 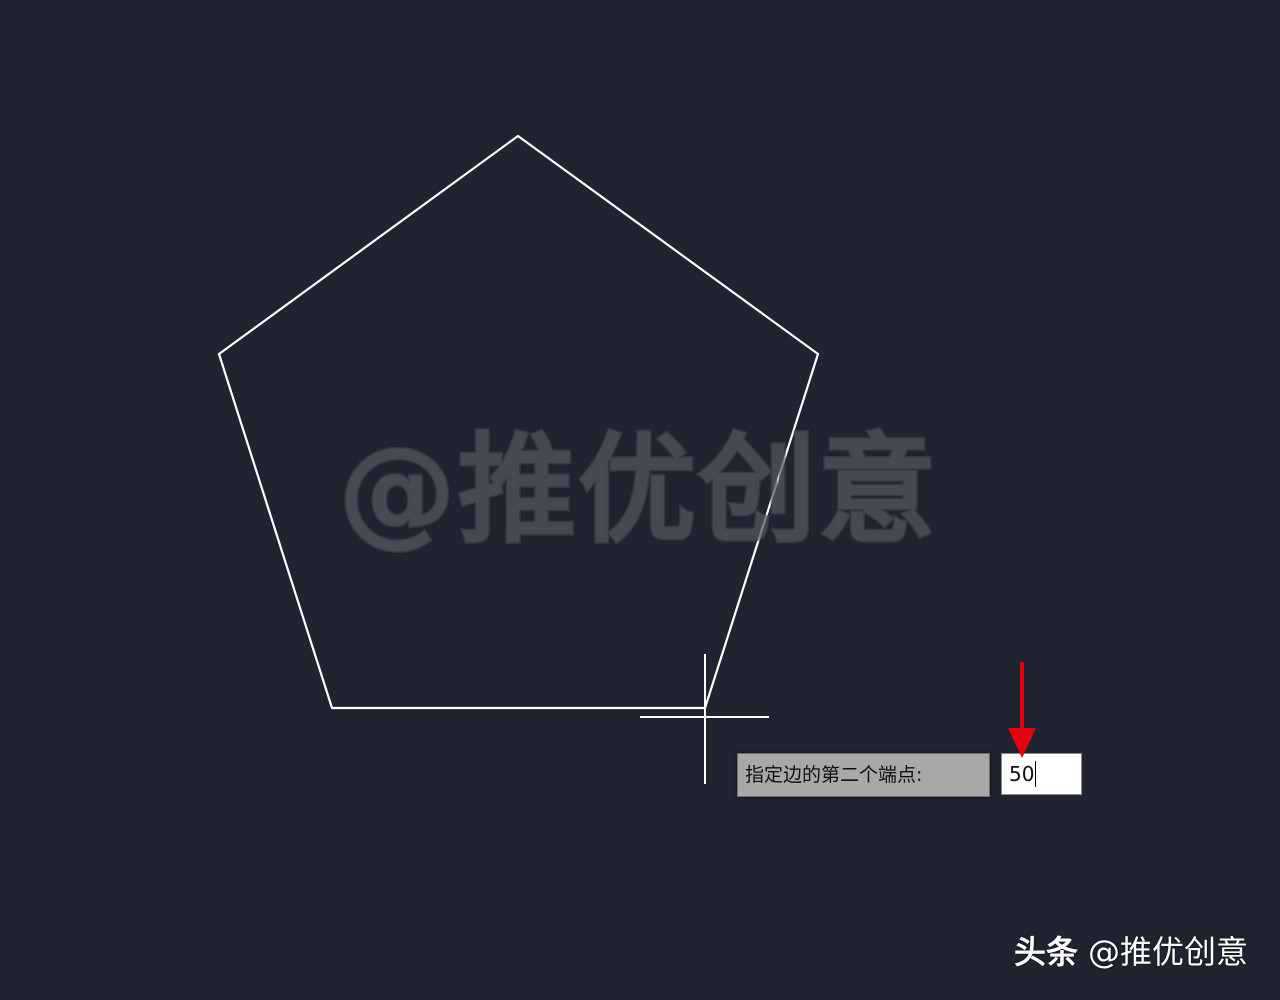 What do you see at coordinates (1022, 774) in the screenshot?
I see `input-value: 50` at bounding box center [1022, 774].